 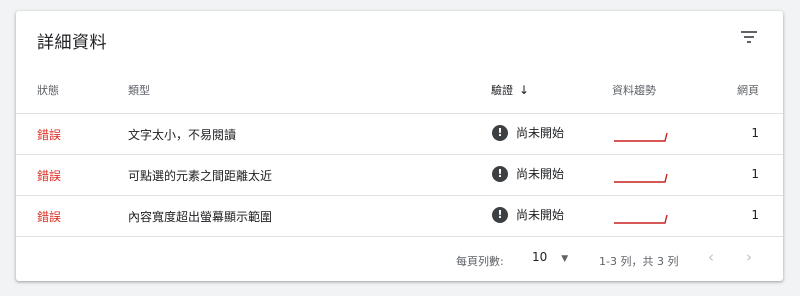 I want to click on rows-per-page-value: 10, so click(x=540, y=257).